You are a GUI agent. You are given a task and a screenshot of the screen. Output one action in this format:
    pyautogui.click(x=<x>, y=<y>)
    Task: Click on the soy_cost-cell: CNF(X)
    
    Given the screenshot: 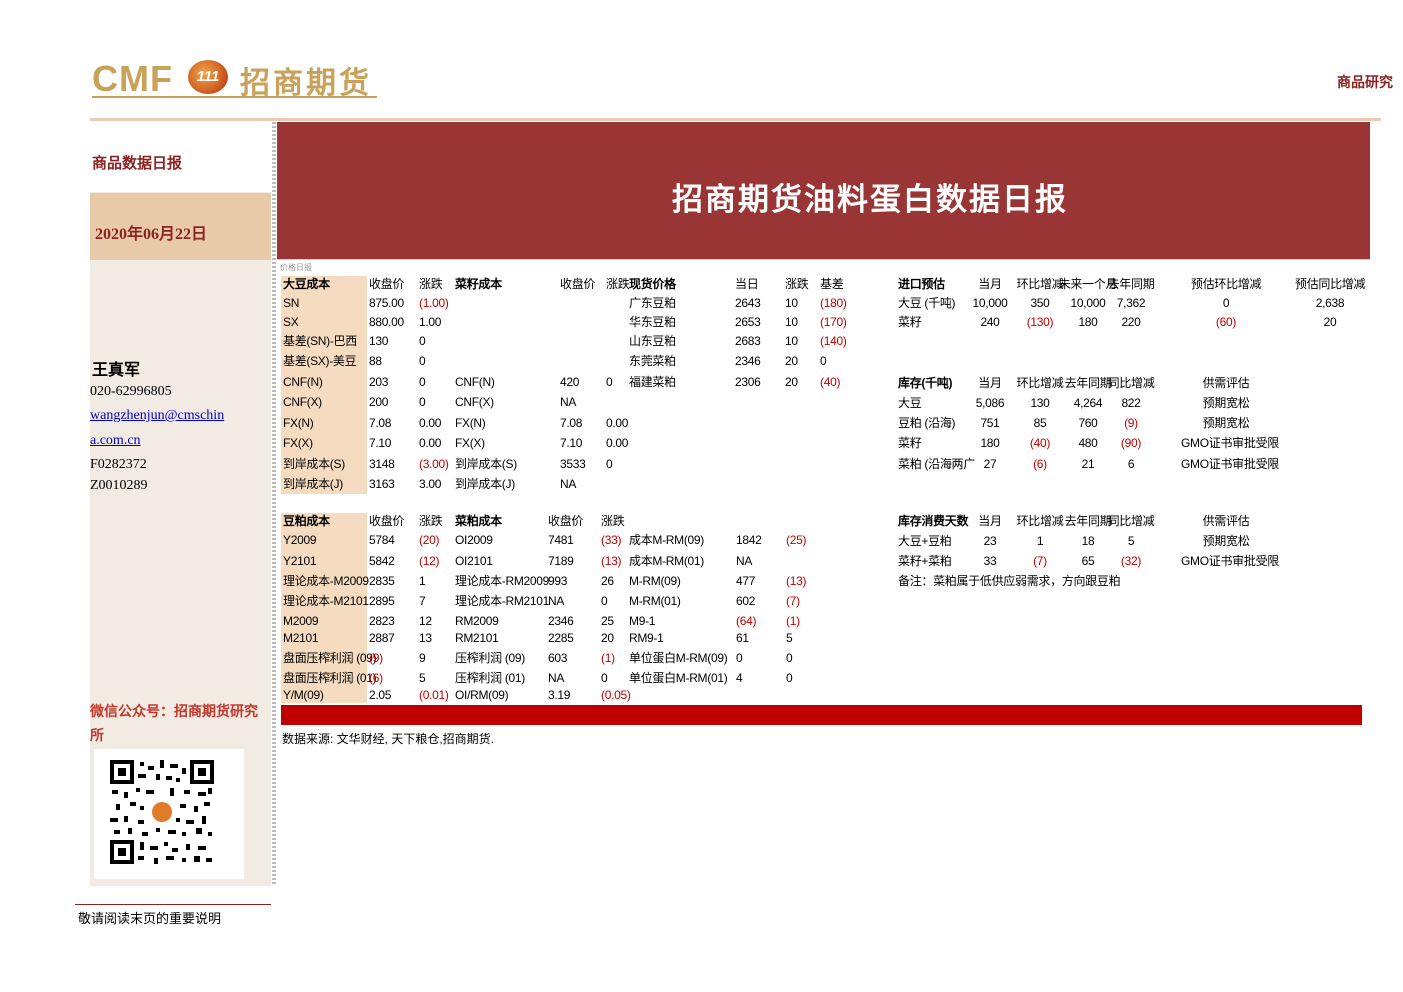 What is the action you would take?
    pyautogui.click(x=302, y=402)
    